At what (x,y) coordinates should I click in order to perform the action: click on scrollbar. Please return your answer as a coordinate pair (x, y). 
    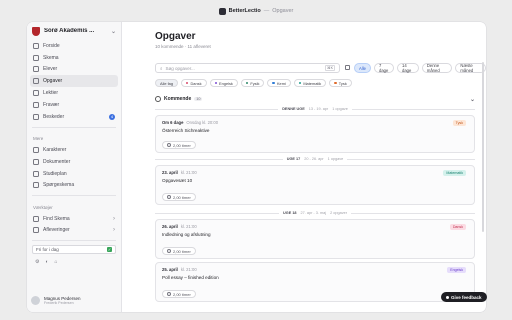
    Looking at the image, I should click on (483, 147).